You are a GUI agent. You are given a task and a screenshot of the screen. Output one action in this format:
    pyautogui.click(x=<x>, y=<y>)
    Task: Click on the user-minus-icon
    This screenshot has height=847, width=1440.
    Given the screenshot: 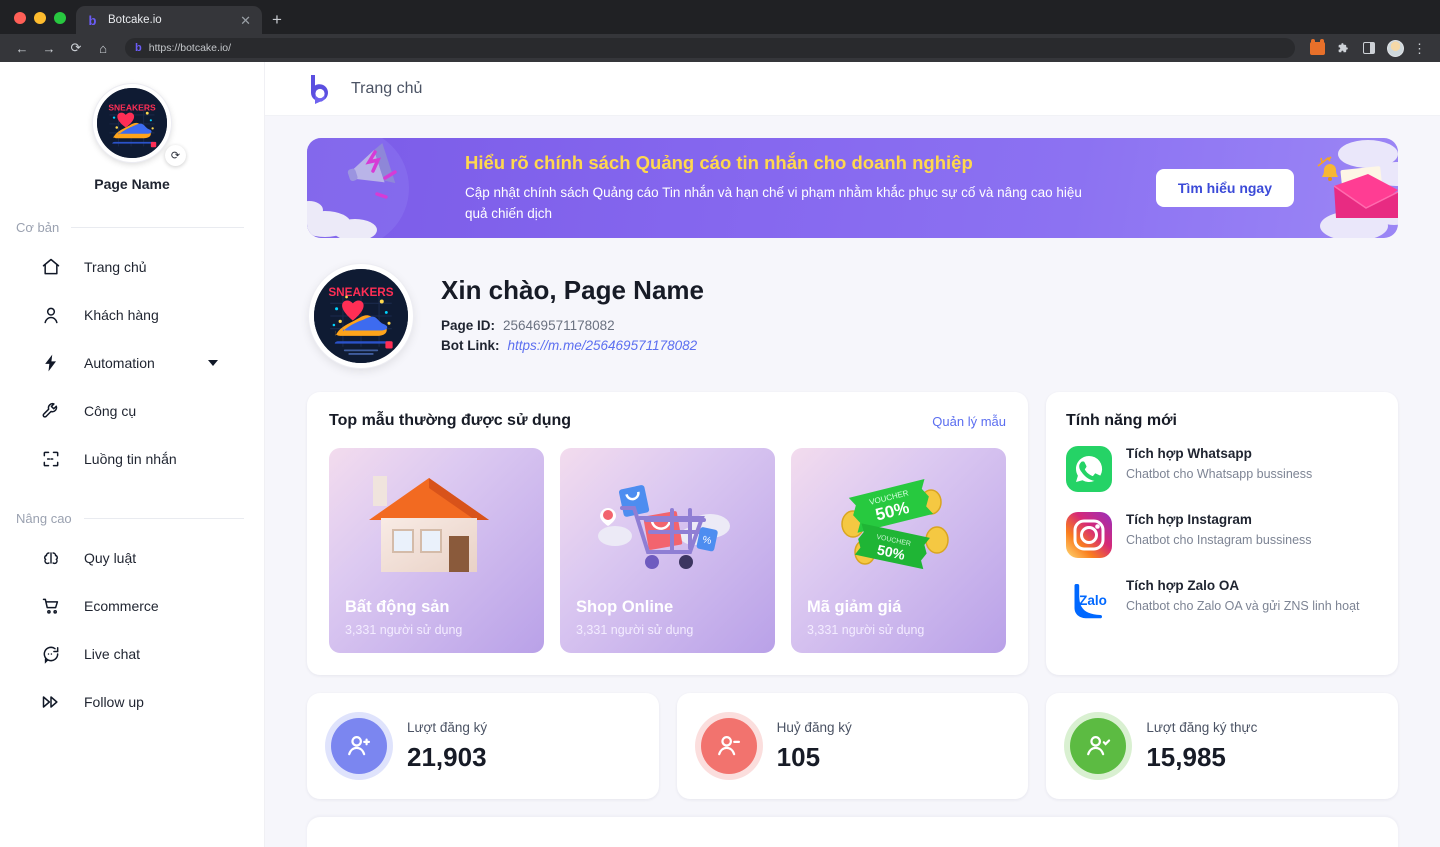 What is the action you would take?
    pyautogui.click(x=728, y=746)
    